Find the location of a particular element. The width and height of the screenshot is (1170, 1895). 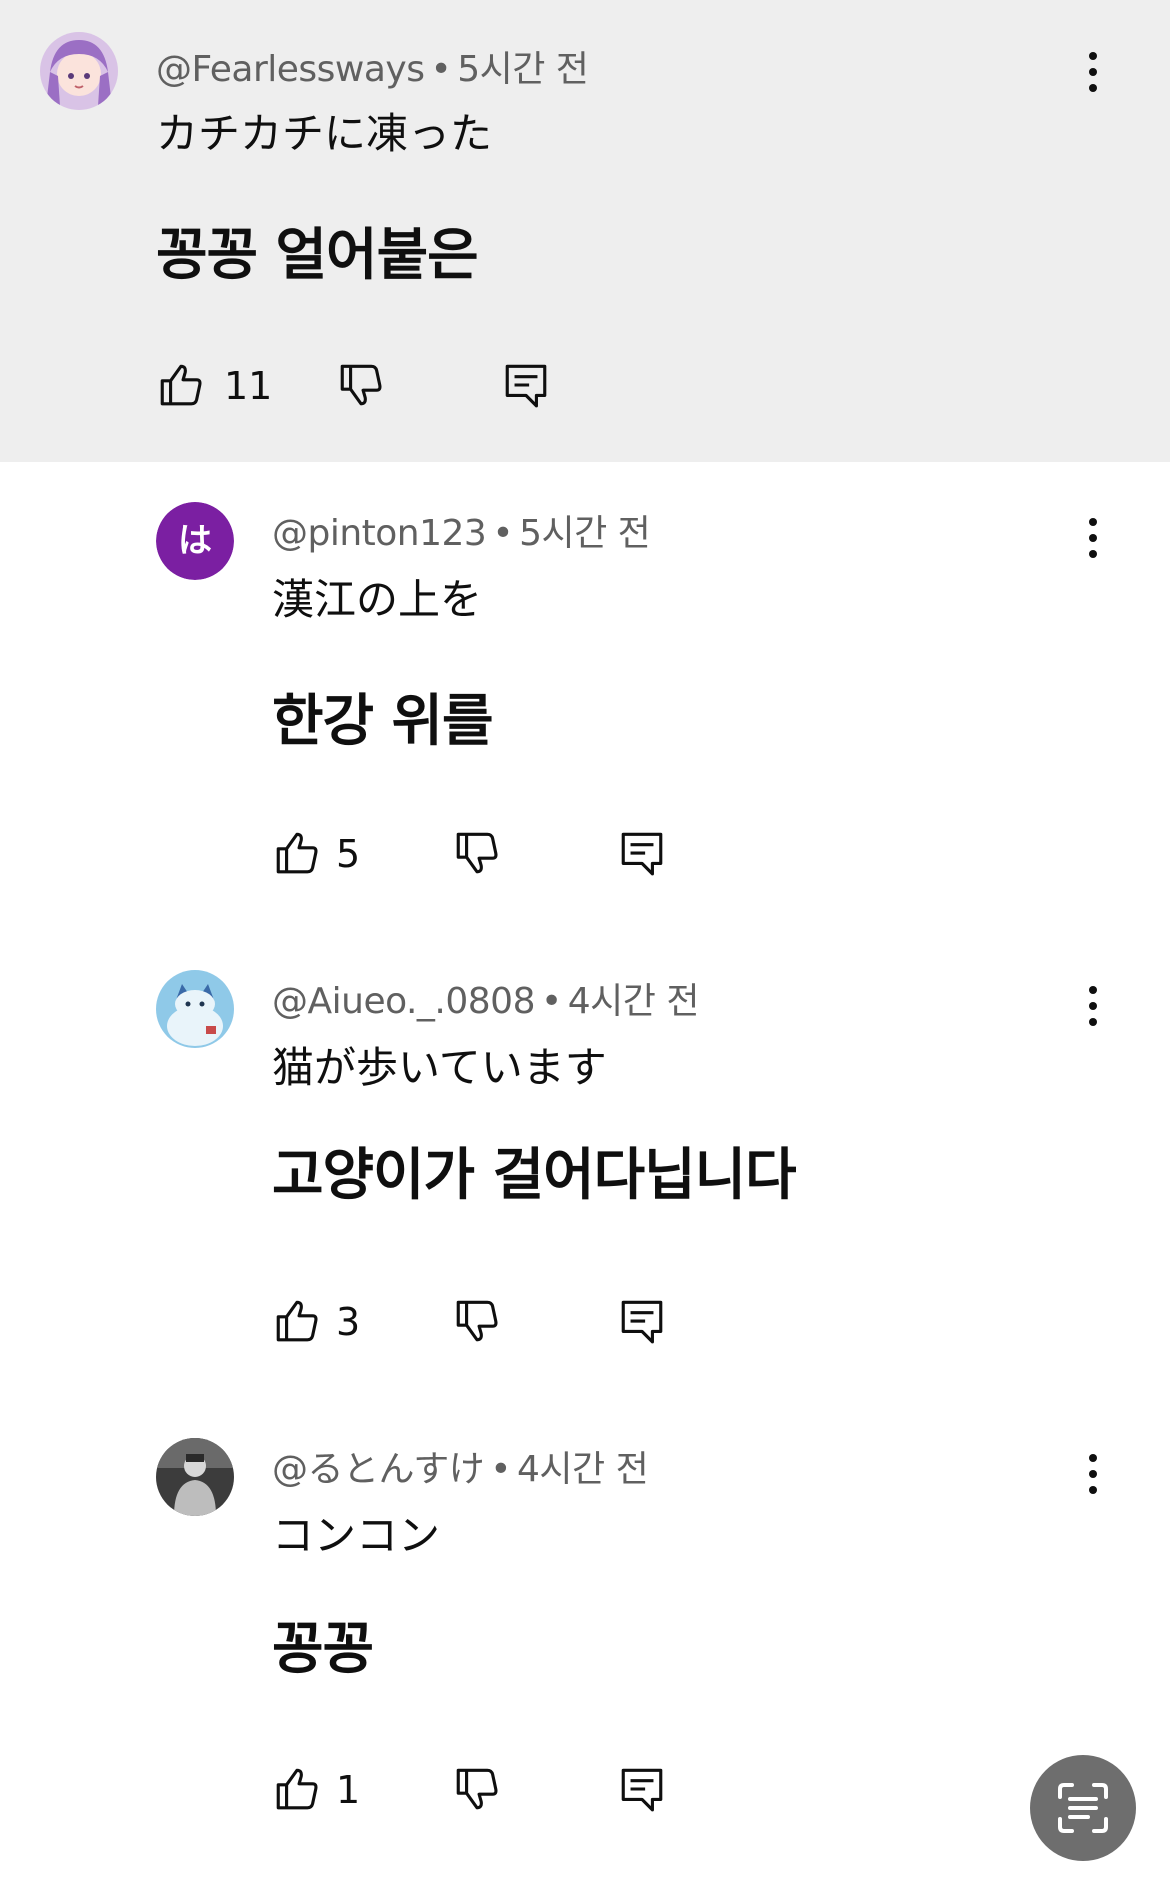

comment-meta: @Aiueo._.0808 • 4시간 전 is located at coordinates (485, 998).